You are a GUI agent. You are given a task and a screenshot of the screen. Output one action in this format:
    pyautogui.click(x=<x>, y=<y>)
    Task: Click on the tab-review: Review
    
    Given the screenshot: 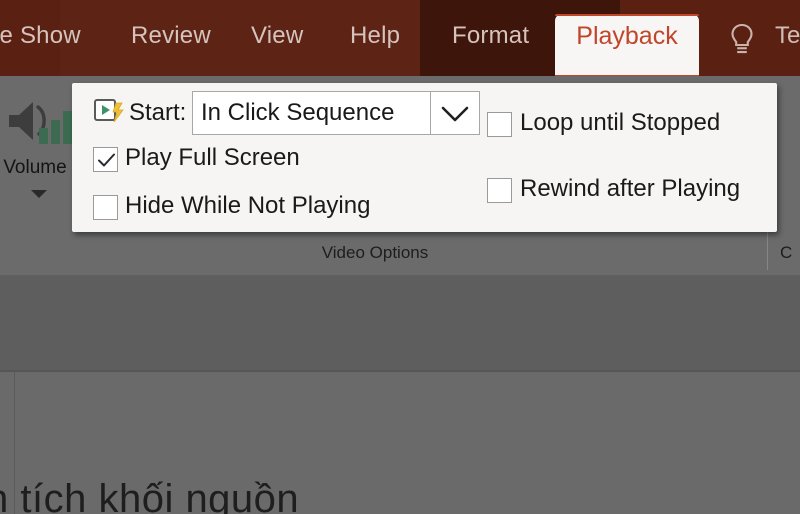 What is the action you would take?
    pyautogui.click(x=171, y=36)
    